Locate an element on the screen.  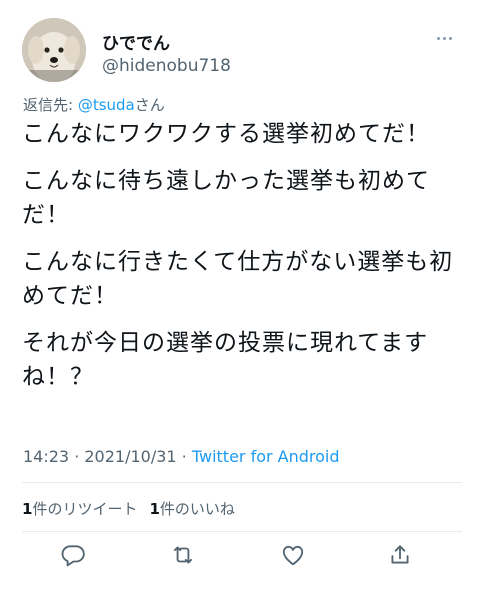
display-name: ひででん is located at coordinates (136, 41).